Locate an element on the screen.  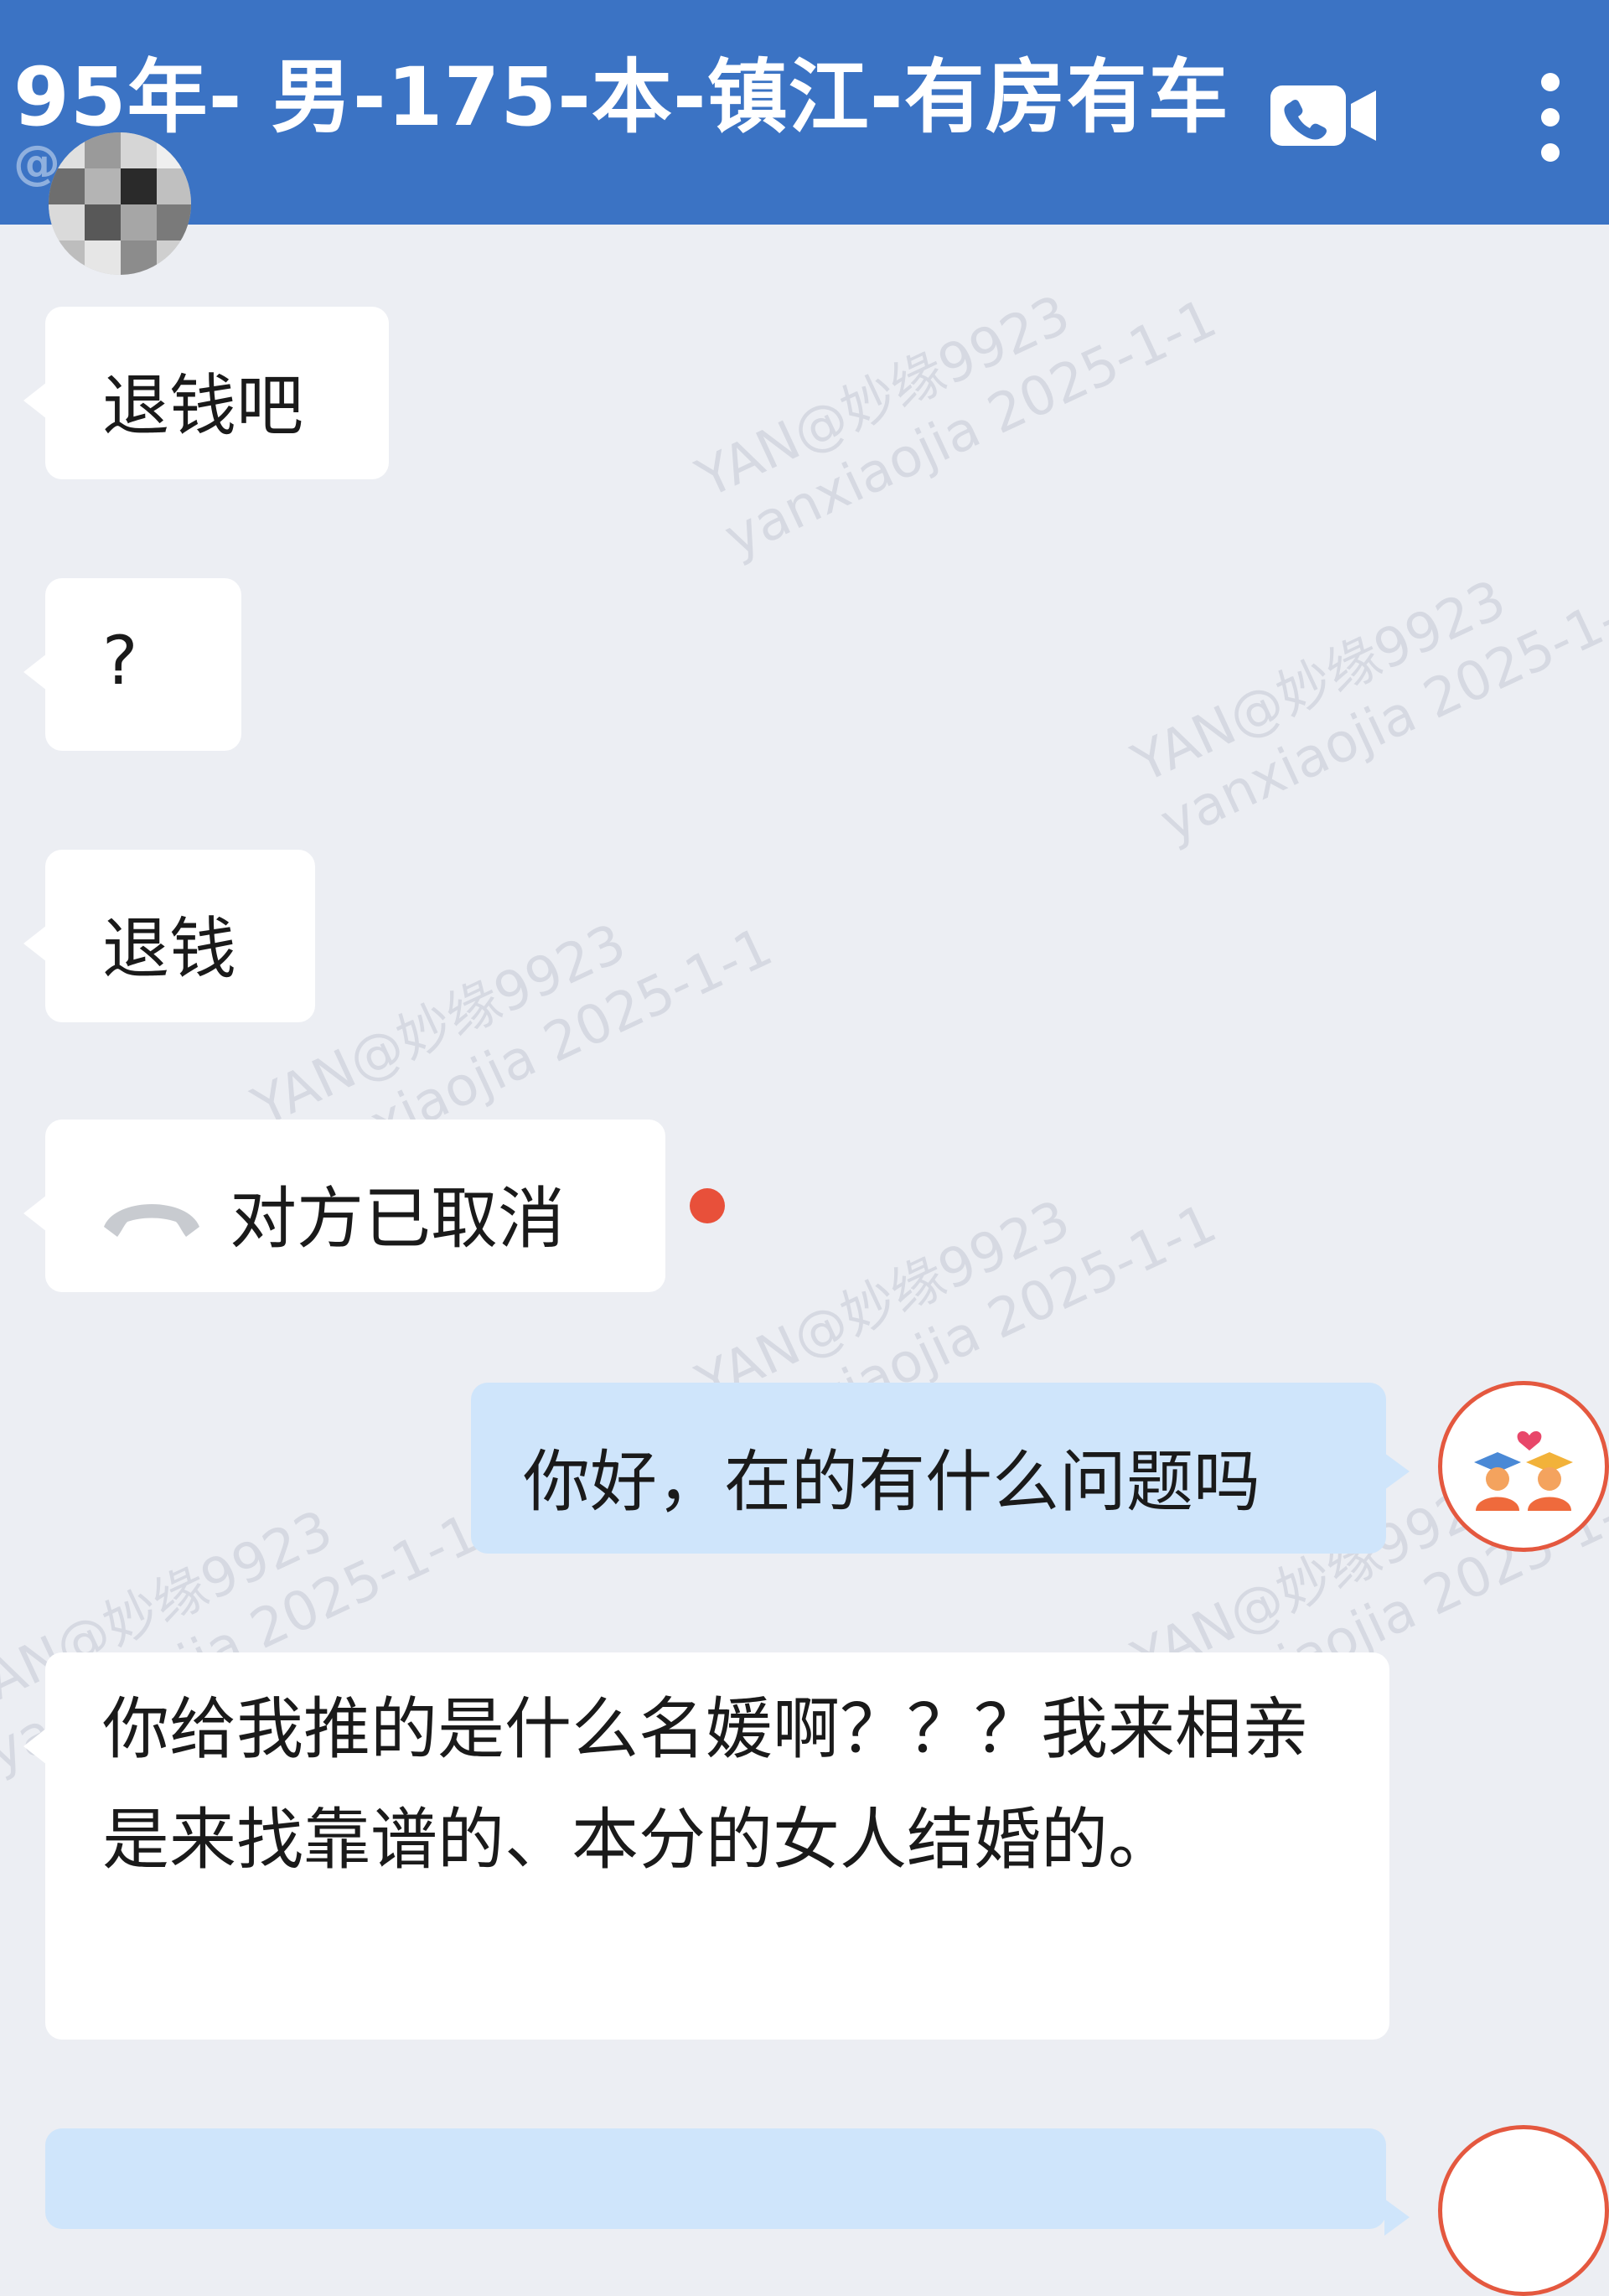
outgoing-message-bubble is located at coordinates (727, 2182).